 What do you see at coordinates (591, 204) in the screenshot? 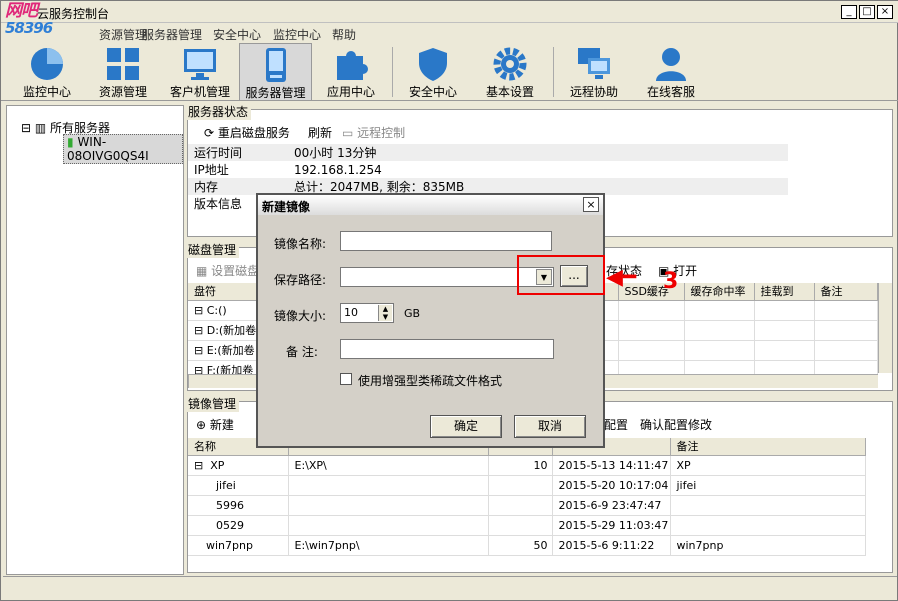
I see `dialog-close-button: ×` at bounding box center [591, 204].